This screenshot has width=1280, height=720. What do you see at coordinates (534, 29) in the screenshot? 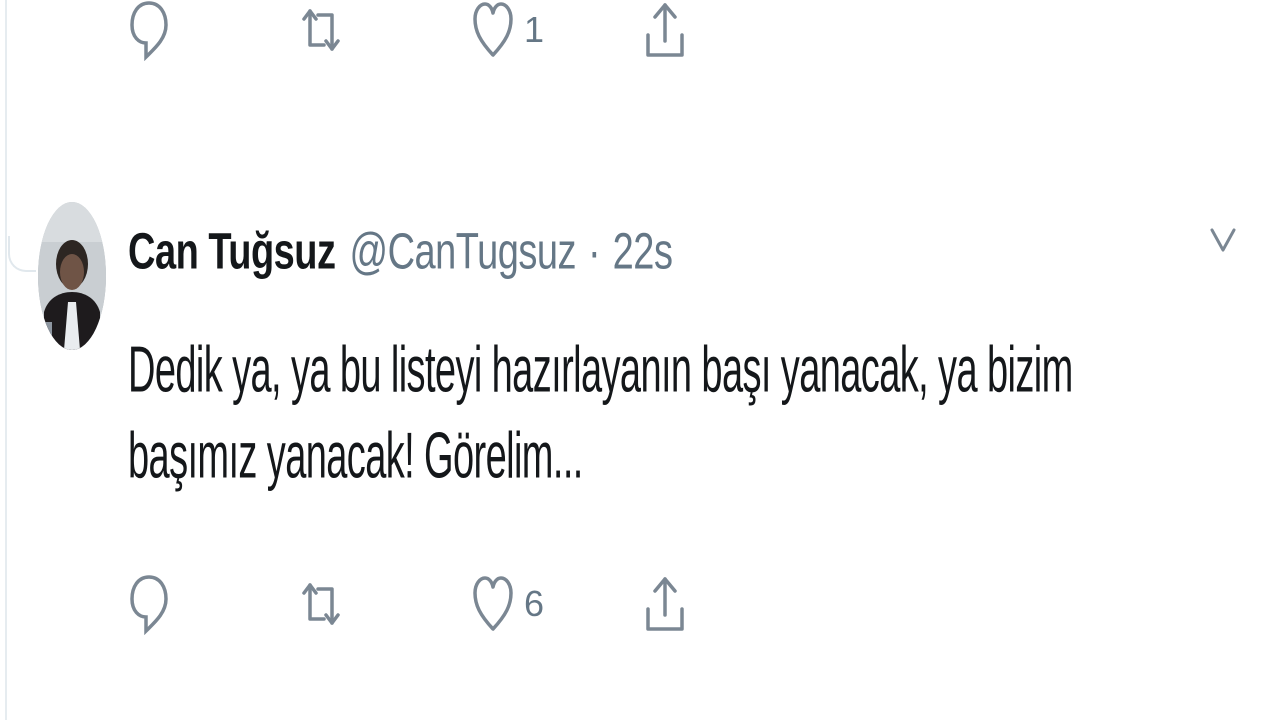
I see `like-count: 1` at bounding box center [534, 29].